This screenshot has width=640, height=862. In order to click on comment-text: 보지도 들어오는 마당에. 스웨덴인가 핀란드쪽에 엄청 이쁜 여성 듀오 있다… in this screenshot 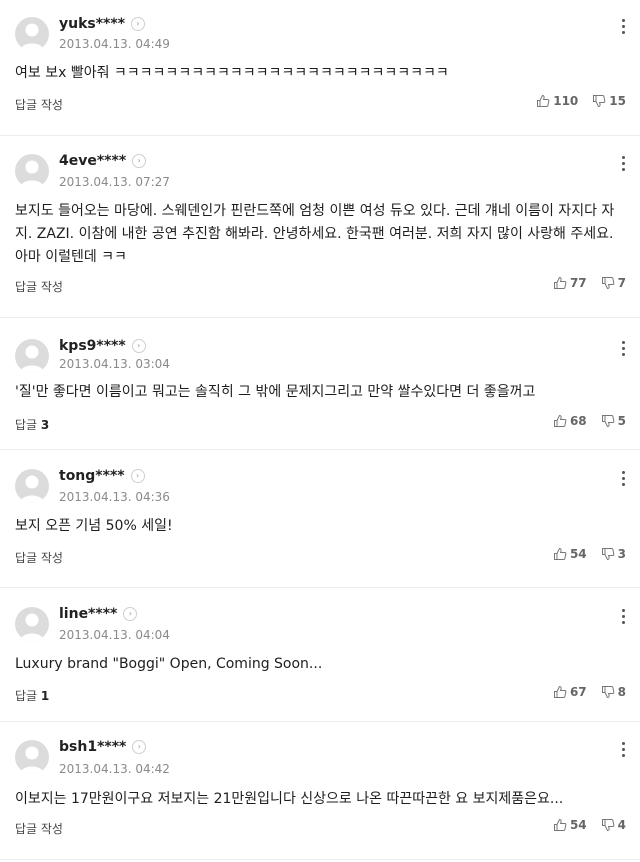, I will do `click(315, 234)`.